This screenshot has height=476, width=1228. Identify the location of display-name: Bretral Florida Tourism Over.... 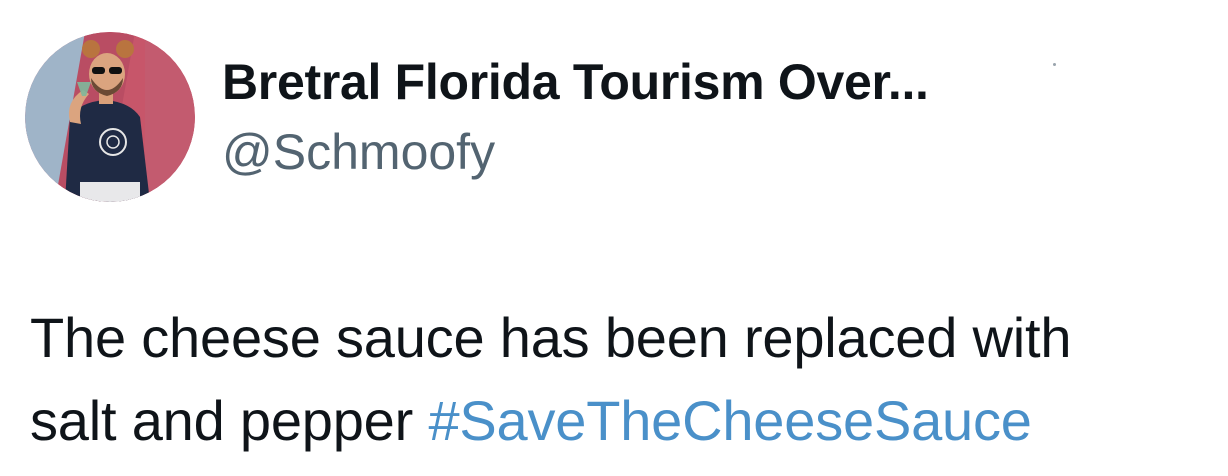
(575, 82).